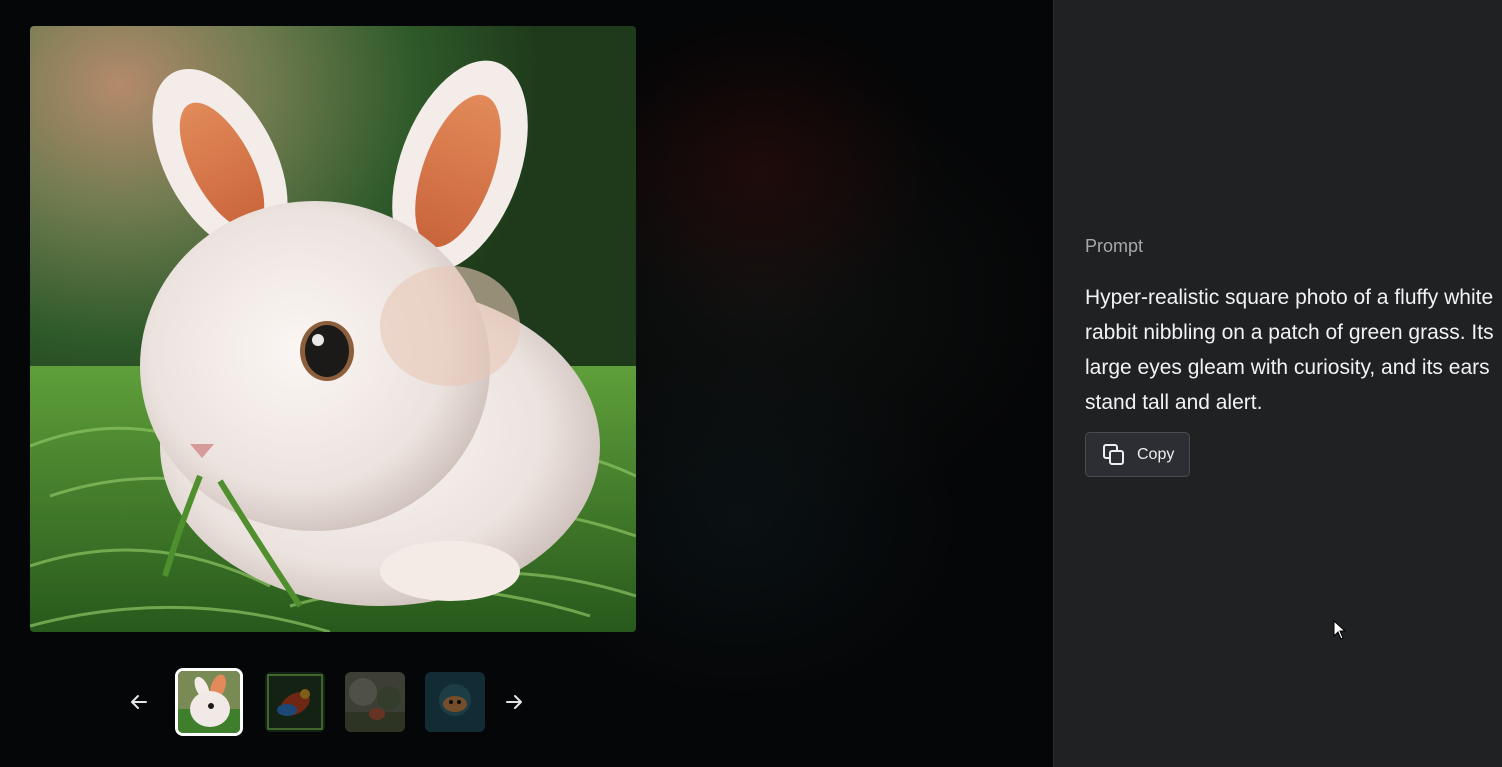 This screenshot has height=767, width=1502. Describe the element at coordinates (514, 702) in the screenshot. I see `arrow-right-icon` at that location.